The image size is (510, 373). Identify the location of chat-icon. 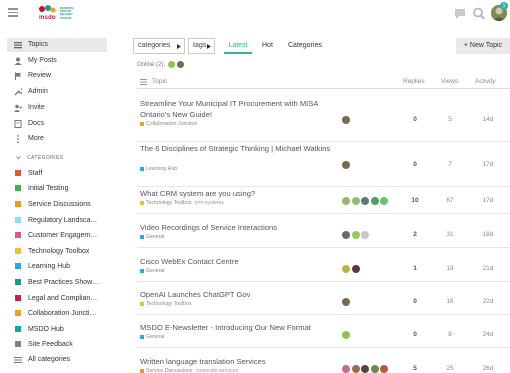
(460, 13).